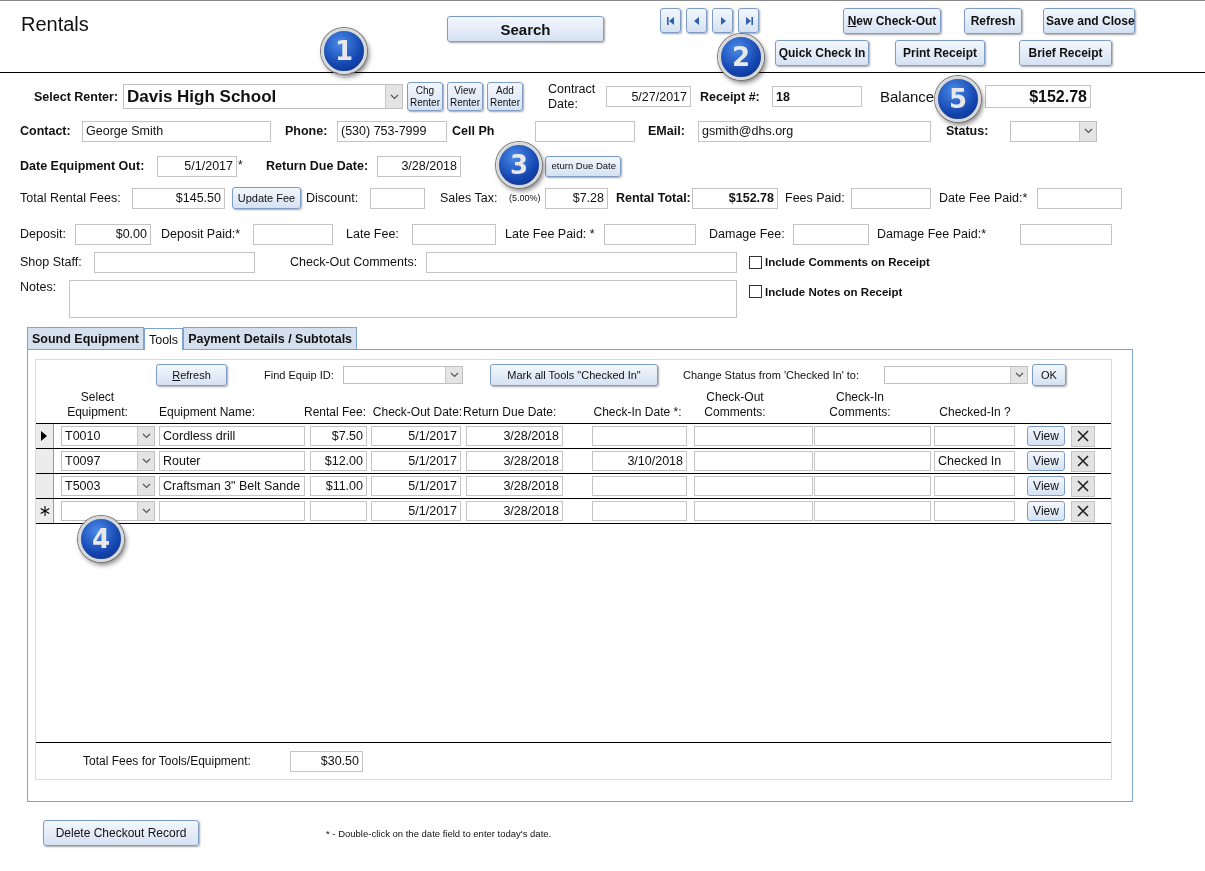  What do you see at coordinates (403, 299) in the screenshot?
I see `notes-field` at bounding box center [403, 299].